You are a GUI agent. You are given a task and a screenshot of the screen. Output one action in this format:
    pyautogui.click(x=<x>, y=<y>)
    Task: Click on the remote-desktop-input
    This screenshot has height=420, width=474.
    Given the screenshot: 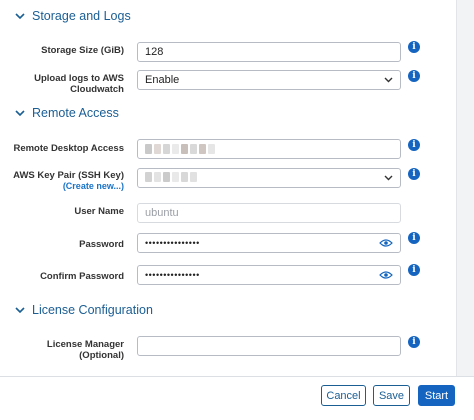 What is the action you would take?
    pyautogui.click(x=269, y=149)
    